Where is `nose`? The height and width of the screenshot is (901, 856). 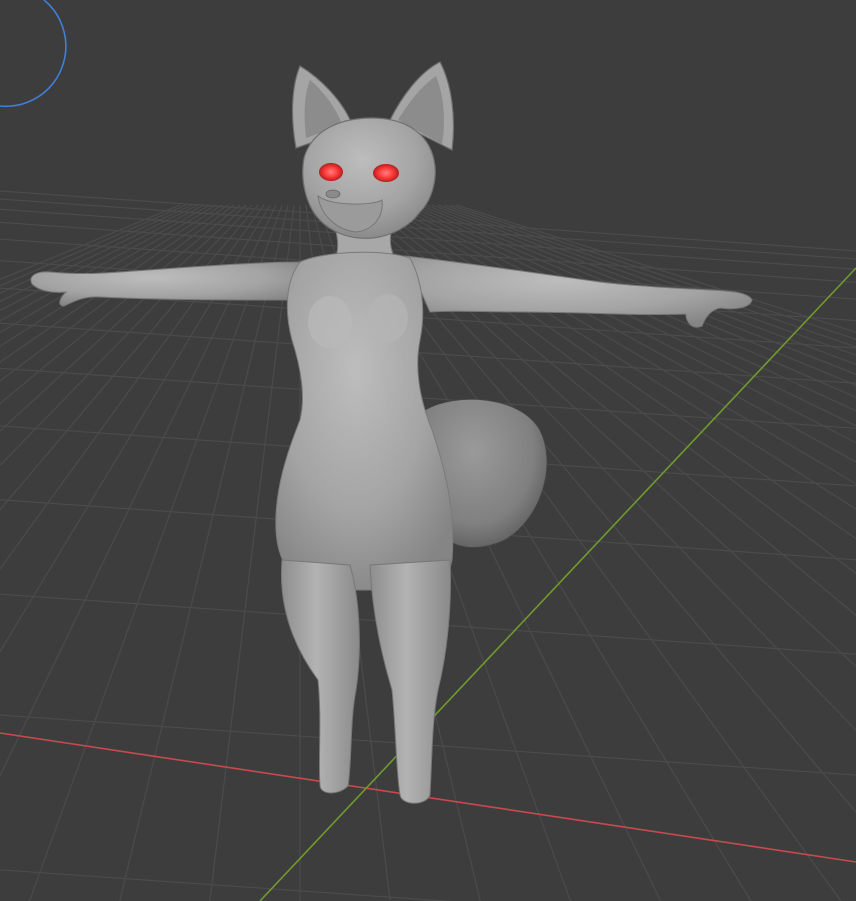 nose is located at coordinates (333, 194).